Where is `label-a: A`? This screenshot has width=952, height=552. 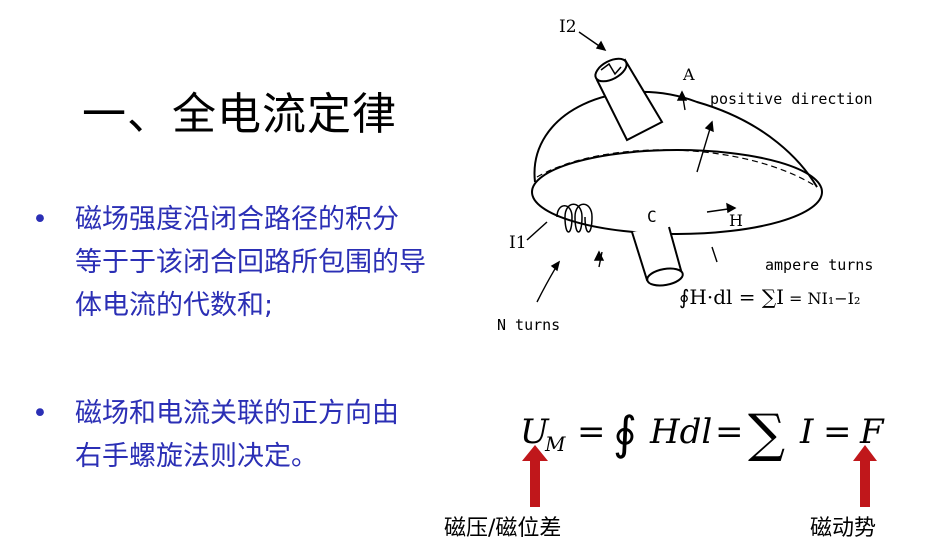
label-a: A is located at coordinates (688, 74).